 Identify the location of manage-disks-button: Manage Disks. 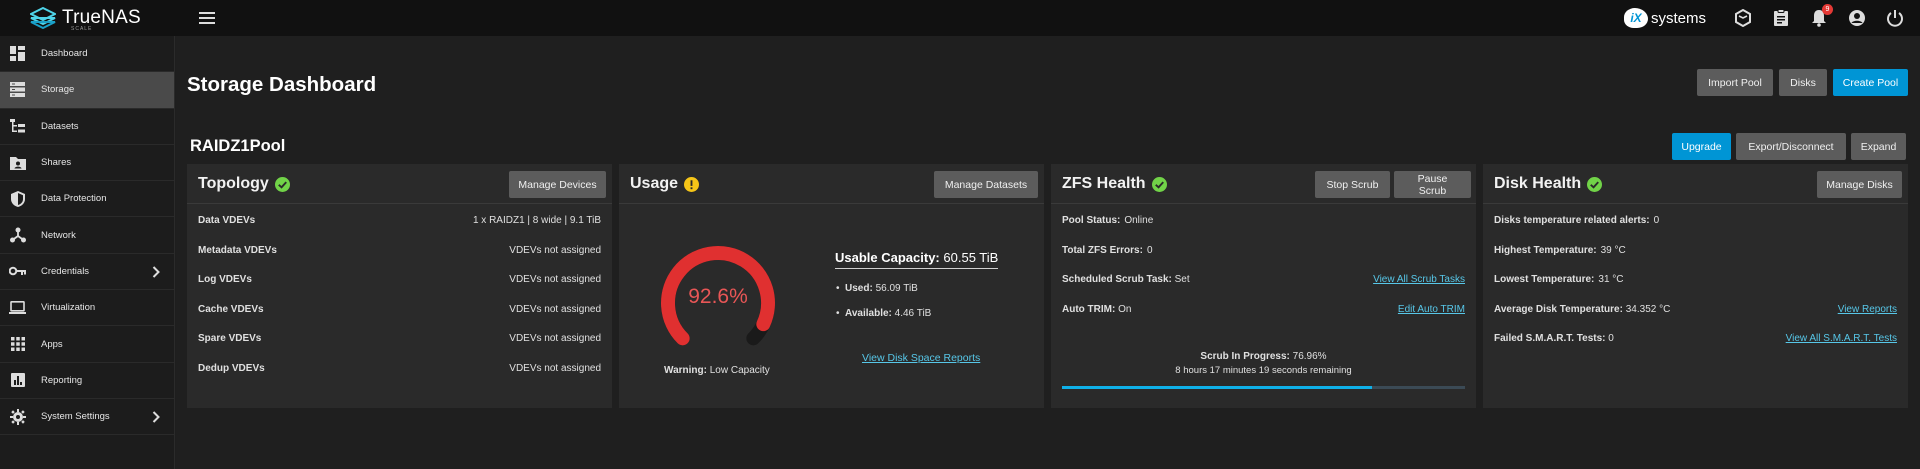
(1859, 184).